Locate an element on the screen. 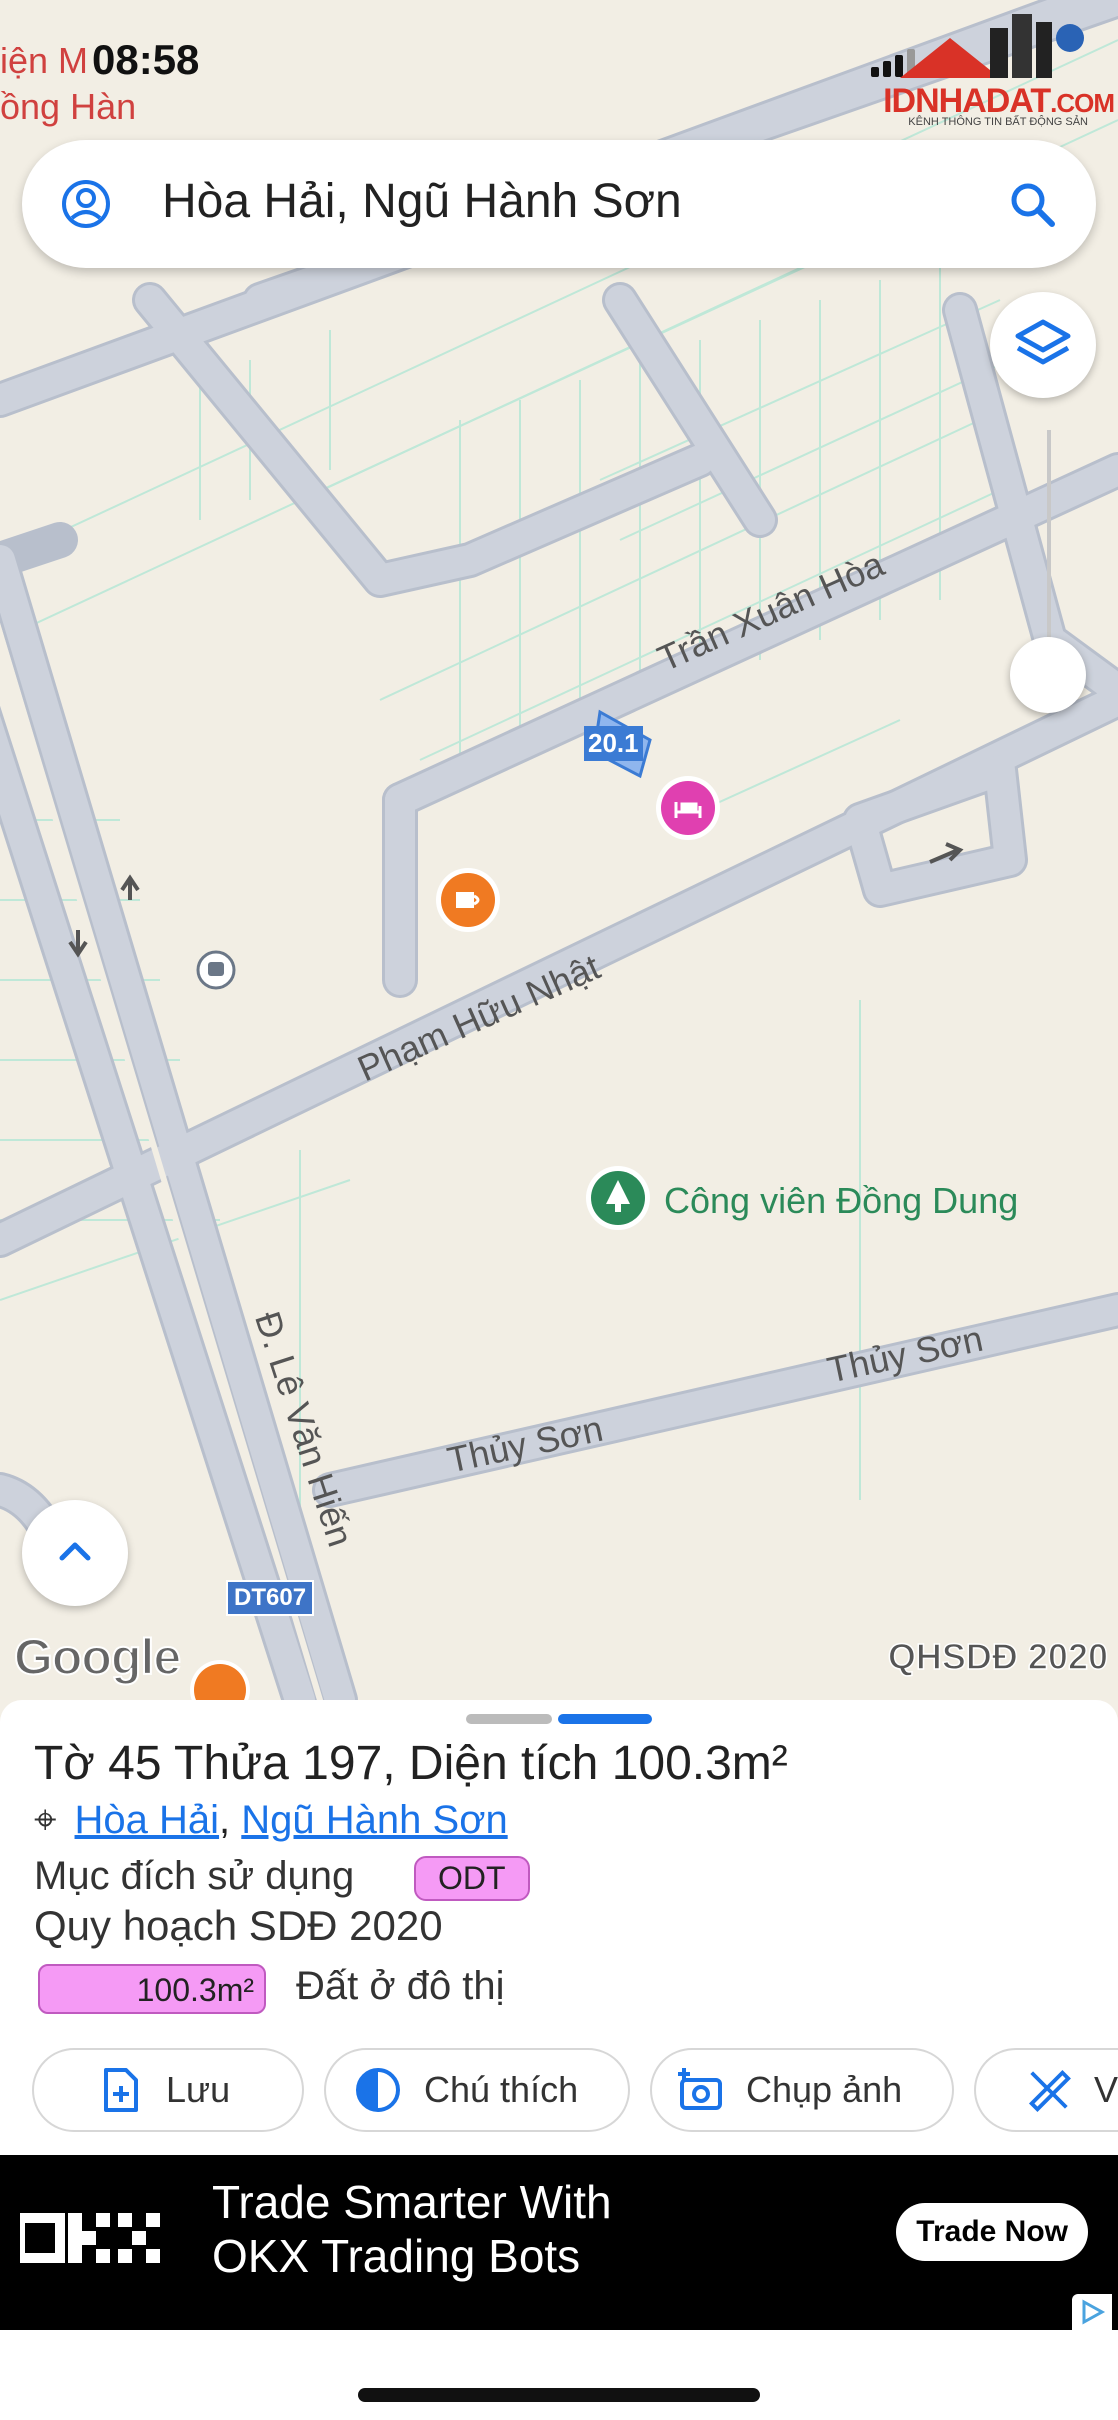 This screenshot has width=1118, height=2420. measure-button: V is located at coordinates (1046, 2090).